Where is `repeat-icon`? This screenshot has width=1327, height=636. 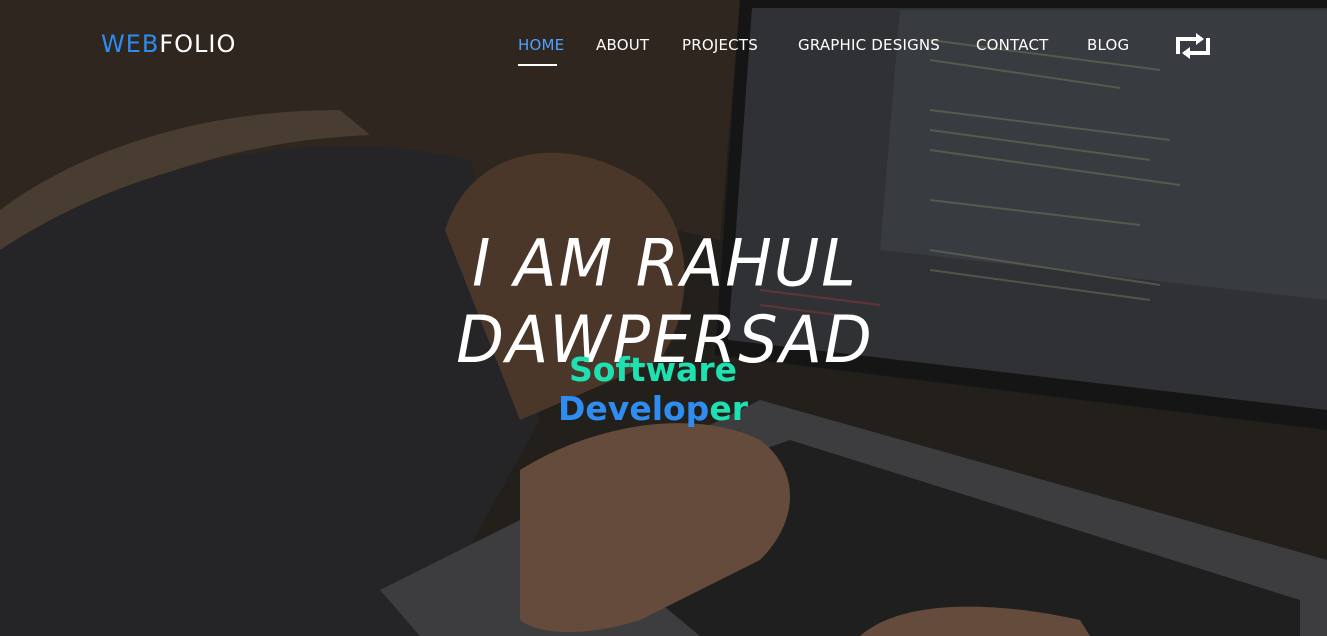 repeat-icon is located at coordinates (1193, 46).